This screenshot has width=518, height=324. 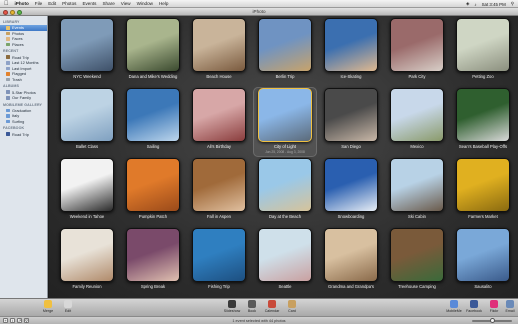 What do you see at coordinates (417, 146) in the screenshot?
I see `event-title: Mexico` at bounding box center [417, 146].